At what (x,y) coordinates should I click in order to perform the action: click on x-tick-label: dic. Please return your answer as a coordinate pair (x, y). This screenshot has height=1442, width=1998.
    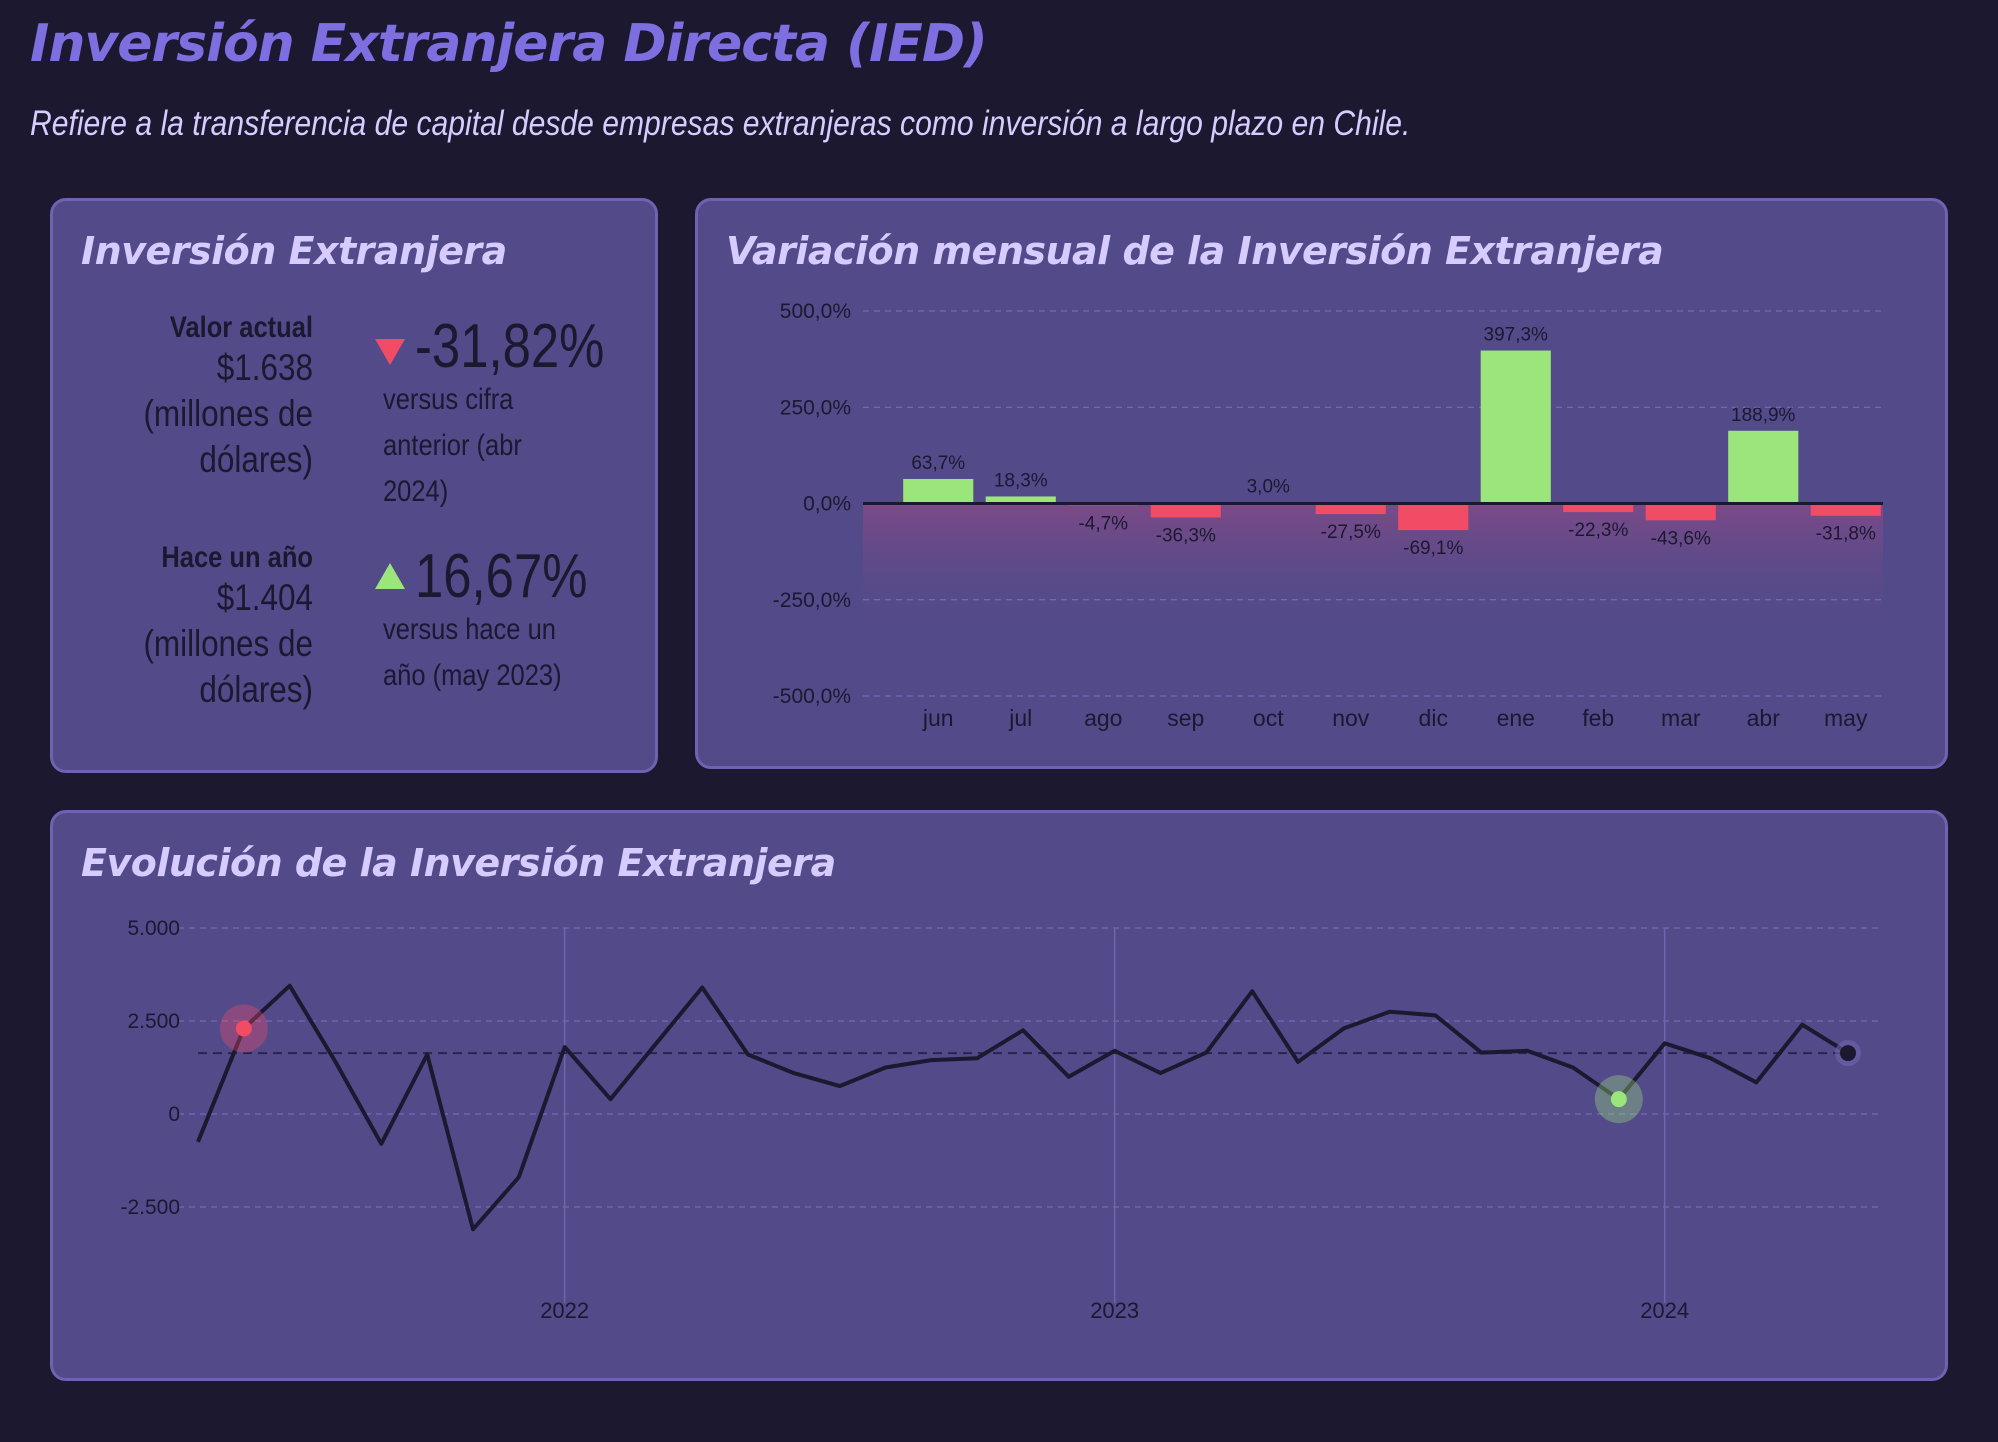
    Looking at the image, I should click on (1433, 718).